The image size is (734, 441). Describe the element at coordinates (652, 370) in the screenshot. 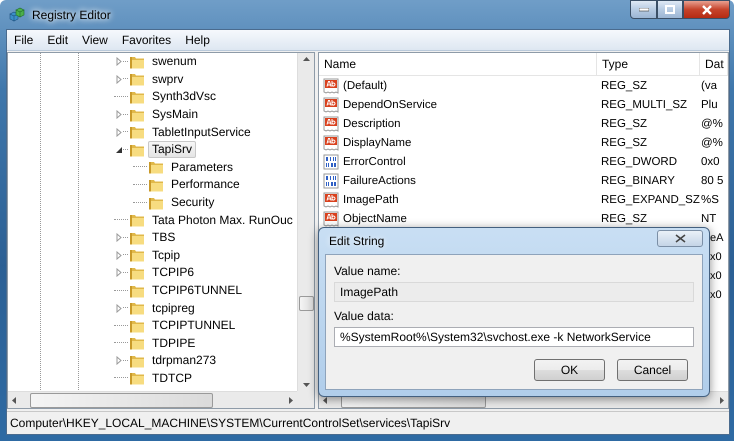

I see `dialog-button: Cancel` at that location.